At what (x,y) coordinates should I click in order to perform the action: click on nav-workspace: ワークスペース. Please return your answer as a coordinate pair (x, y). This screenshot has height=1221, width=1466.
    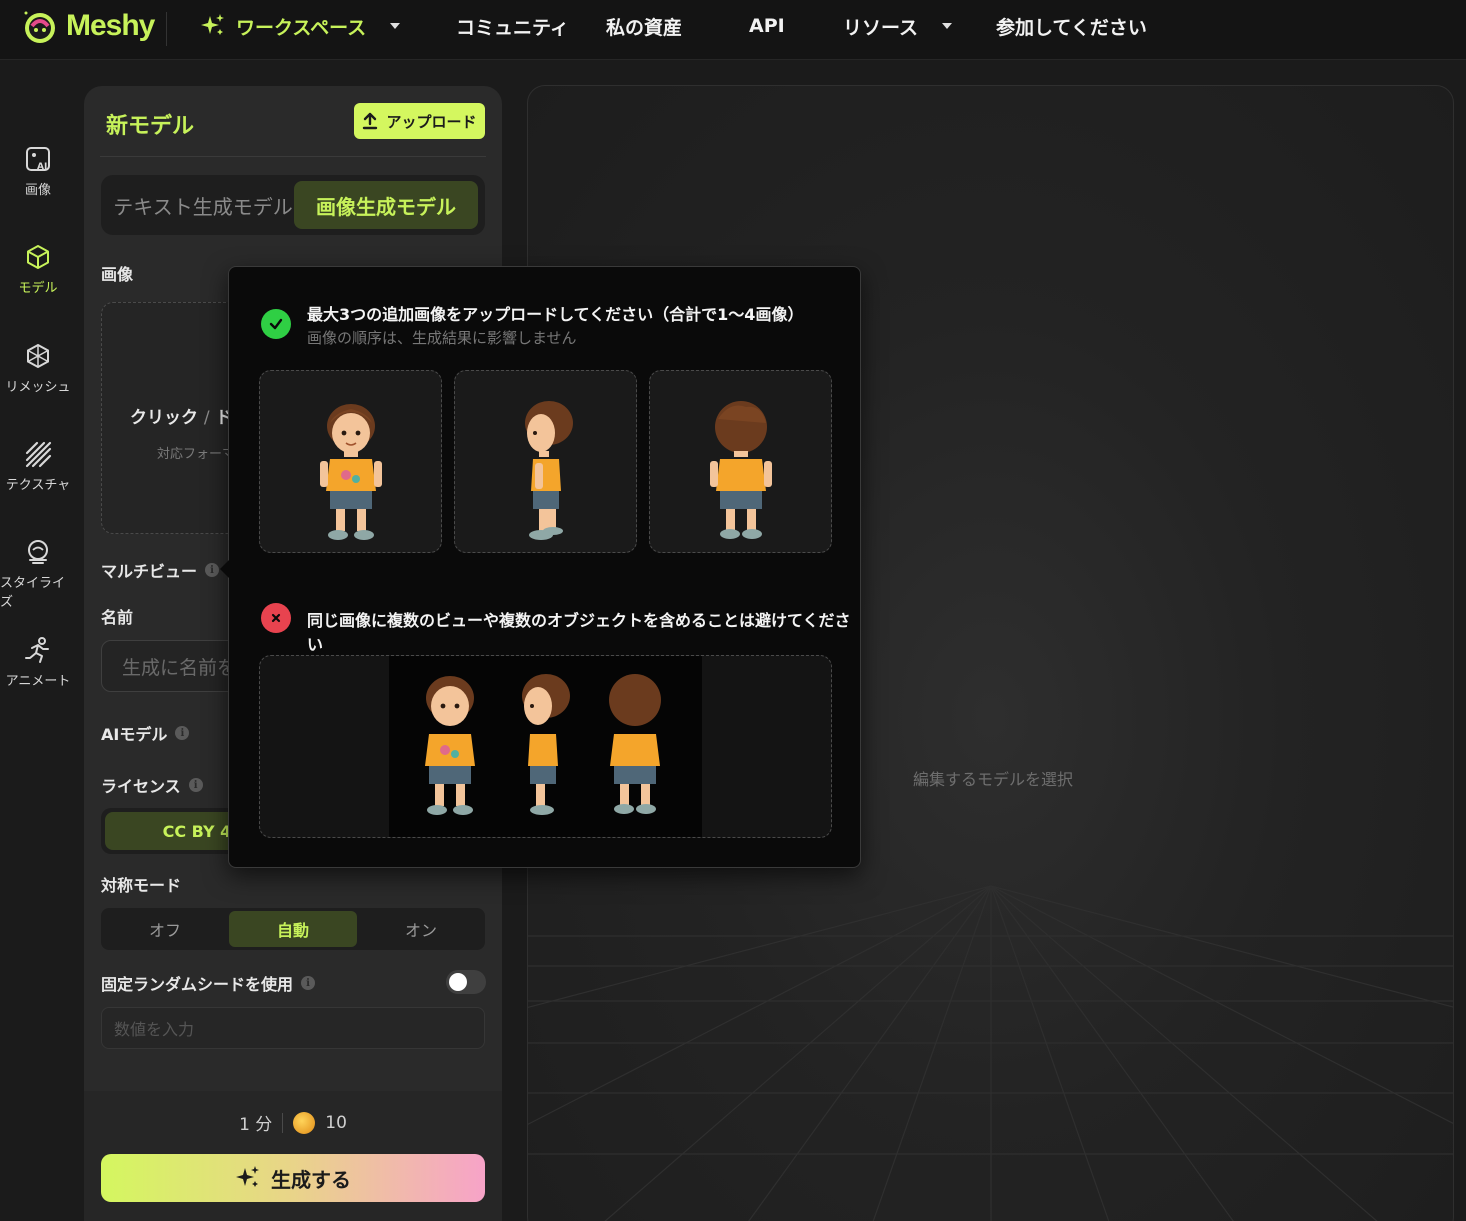
    Looking at the image, I should click on (300, 26).